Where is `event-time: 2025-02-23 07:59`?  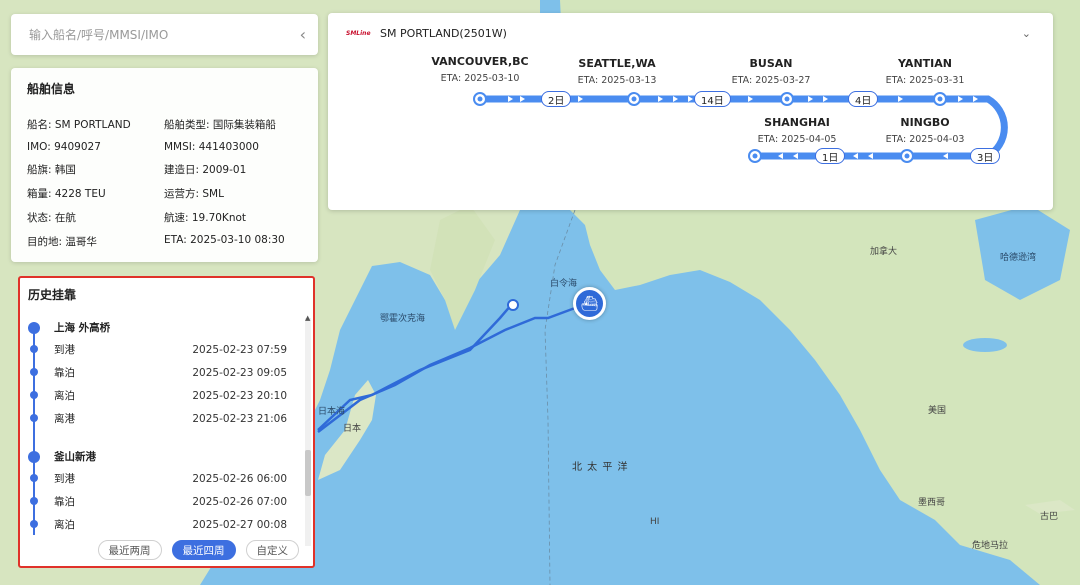 event-time: 2025-02-23 07:59 is located at coordinates (239, 349).